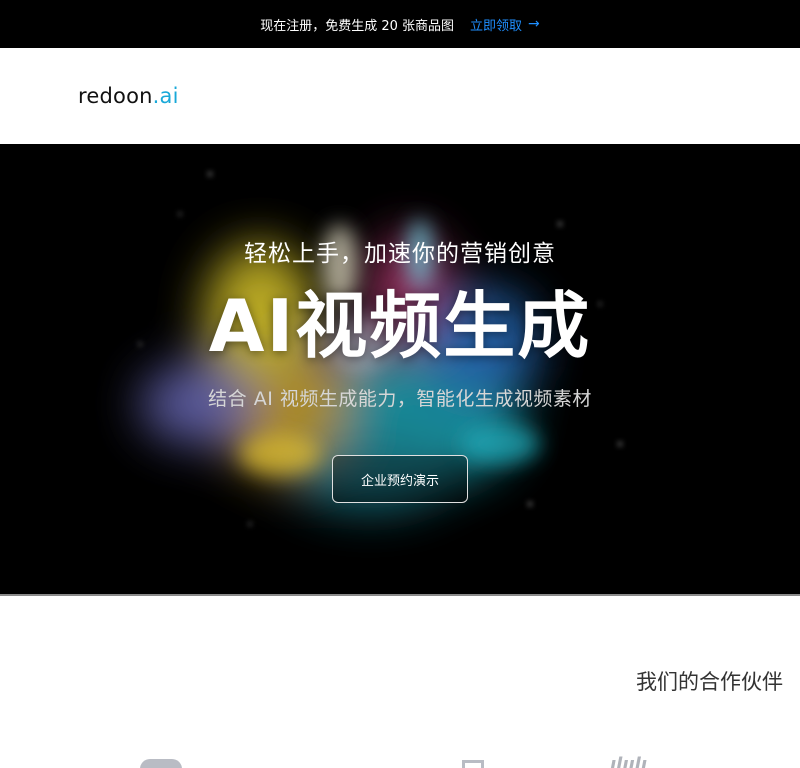 The width and height of the screenshot is (800, 768). Describe the element at coordinates (400, 254) in the screenshot. I see `hero-subtitle: 轻松上手，加速你的营销创意` at that location.